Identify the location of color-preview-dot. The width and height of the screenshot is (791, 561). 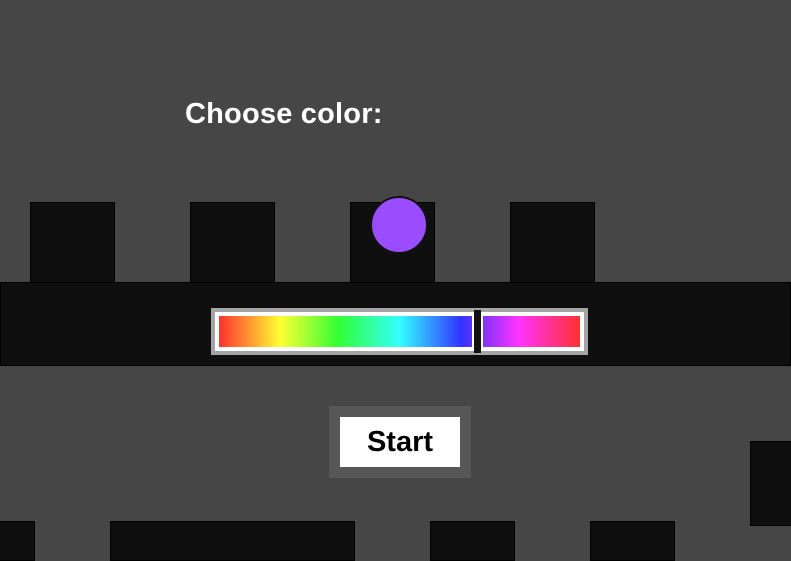
(399, 225).